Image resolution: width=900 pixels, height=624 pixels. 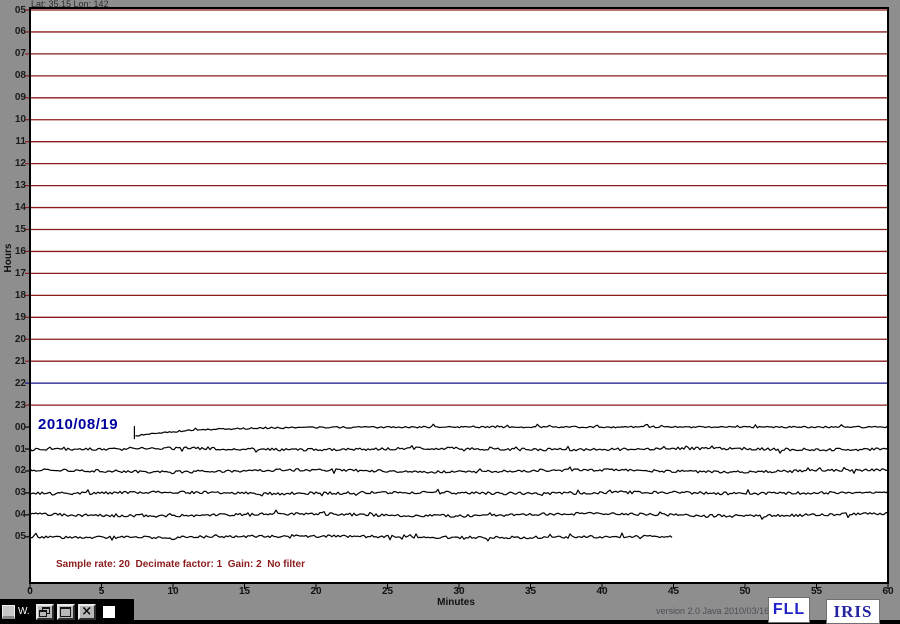 What do you see at coordinates (20, 295) in the screenshot?
I see `hour-tick-label: 18` at bounding box center [20, 295].